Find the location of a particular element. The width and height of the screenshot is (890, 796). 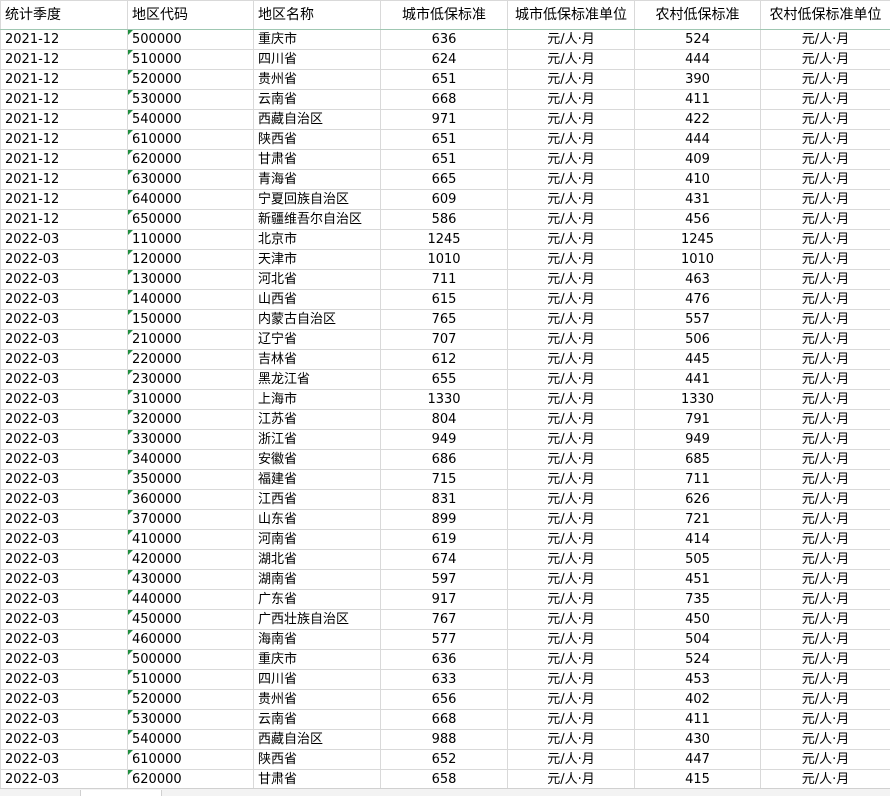

cell-region-code: 310000 is located at coordinates (191, 400).